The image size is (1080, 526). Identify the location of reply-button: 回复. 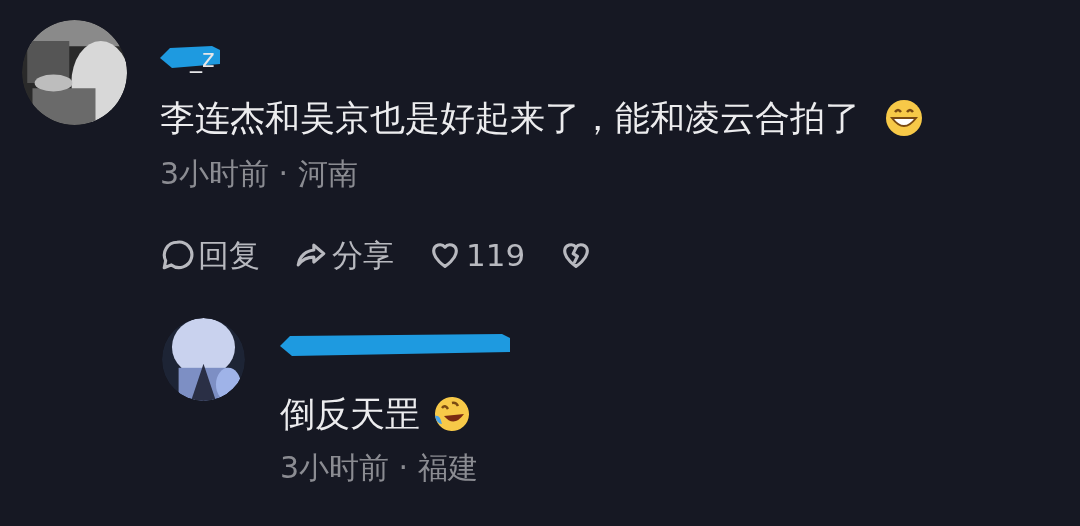
(210, 254).